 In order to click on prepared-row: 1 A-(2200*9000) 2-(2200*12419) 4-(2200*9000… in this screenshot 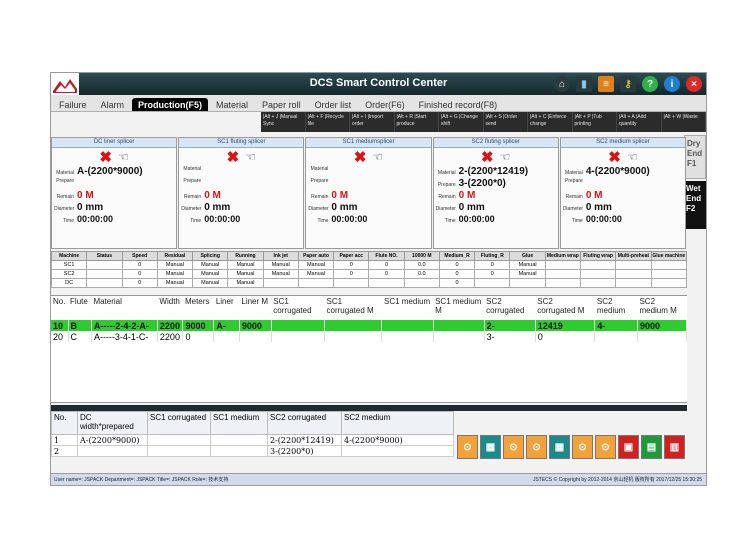, I will do `click(252, 440)`.